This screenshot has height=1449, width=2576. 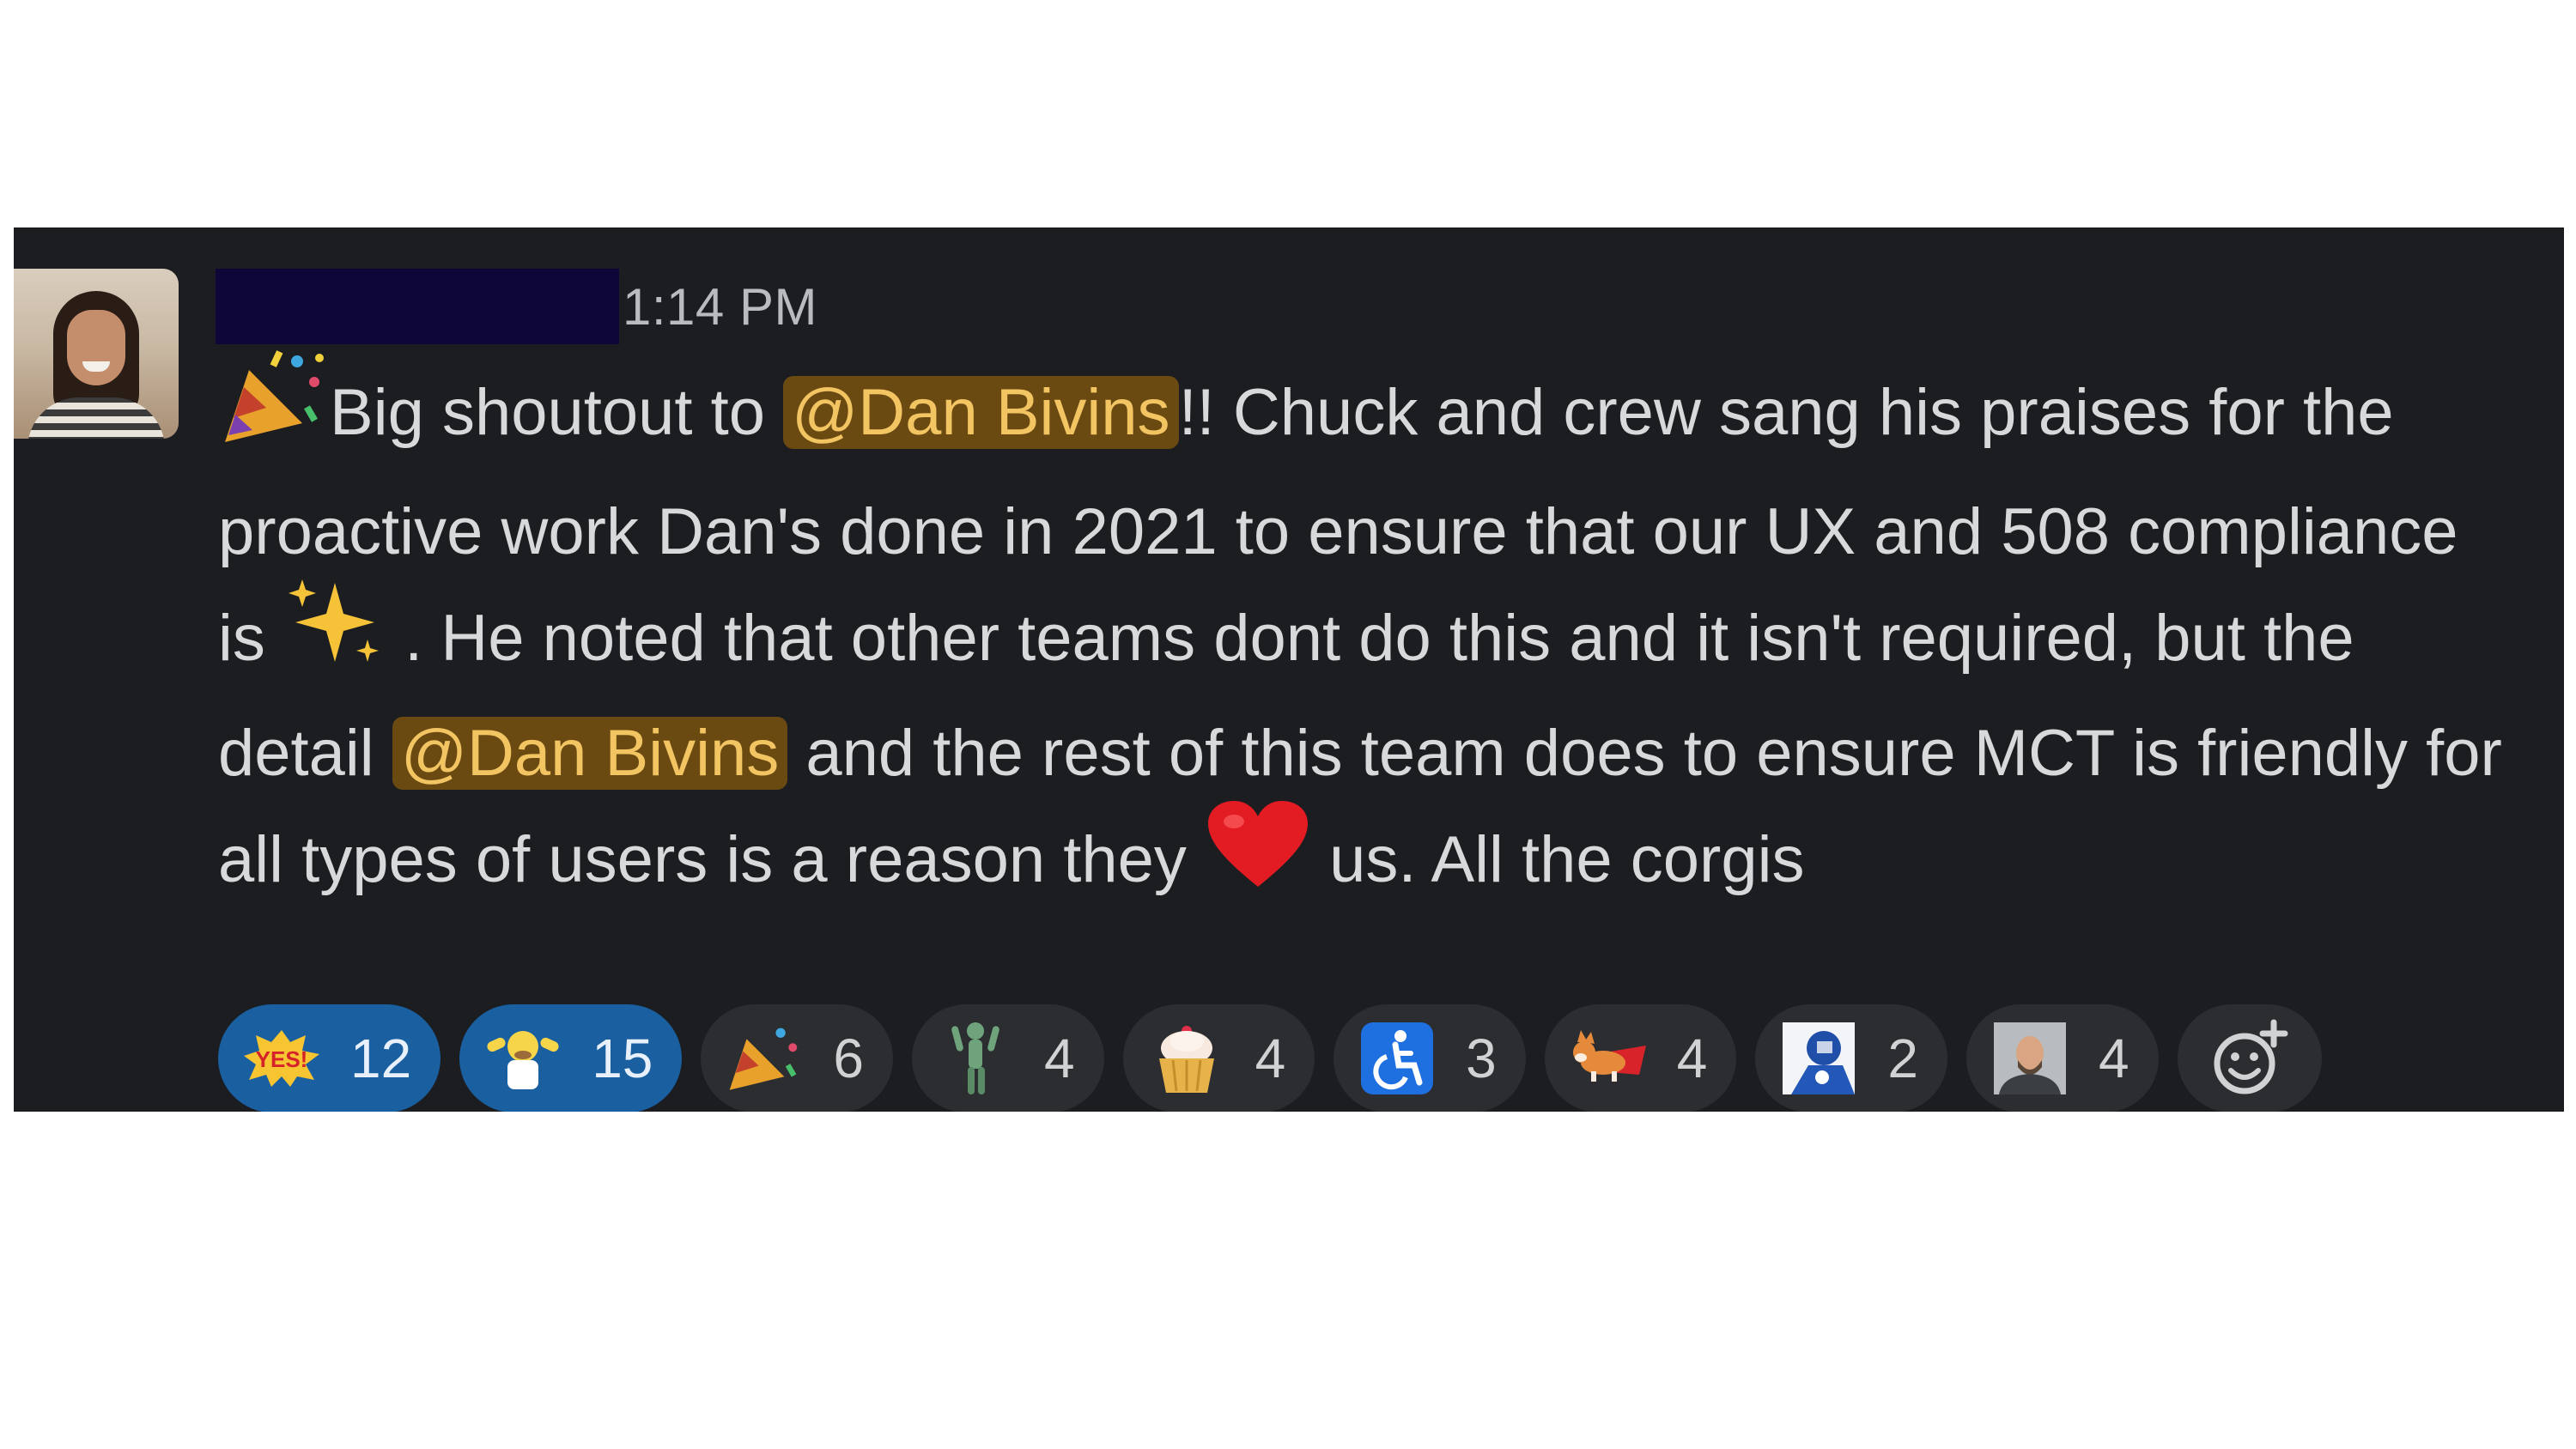 I want to click on wheelchair-accessibility-emoji-icon, so click(x=1397, y=1058).